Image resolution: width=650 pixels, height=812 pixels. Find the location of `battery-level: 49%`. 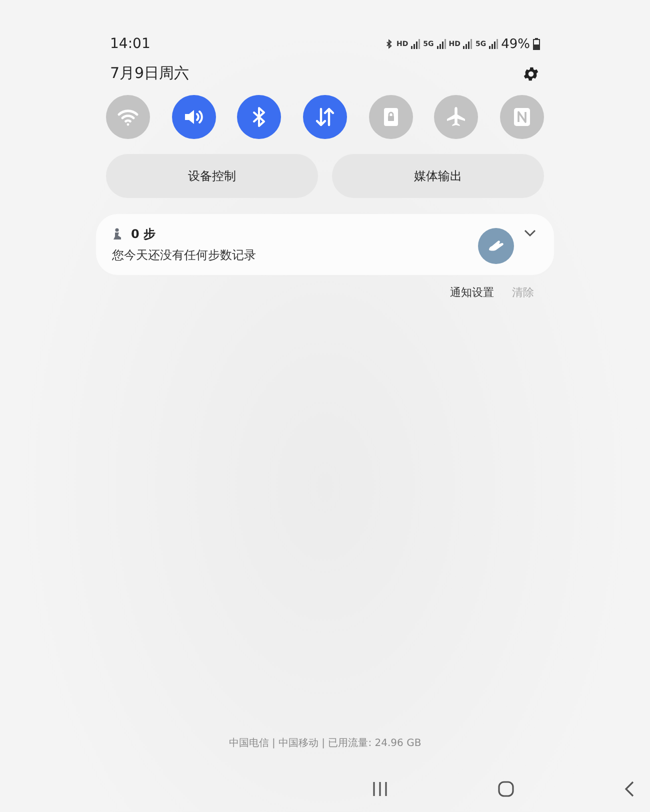

battery-level: 49% is located at coordinates (515, 44).